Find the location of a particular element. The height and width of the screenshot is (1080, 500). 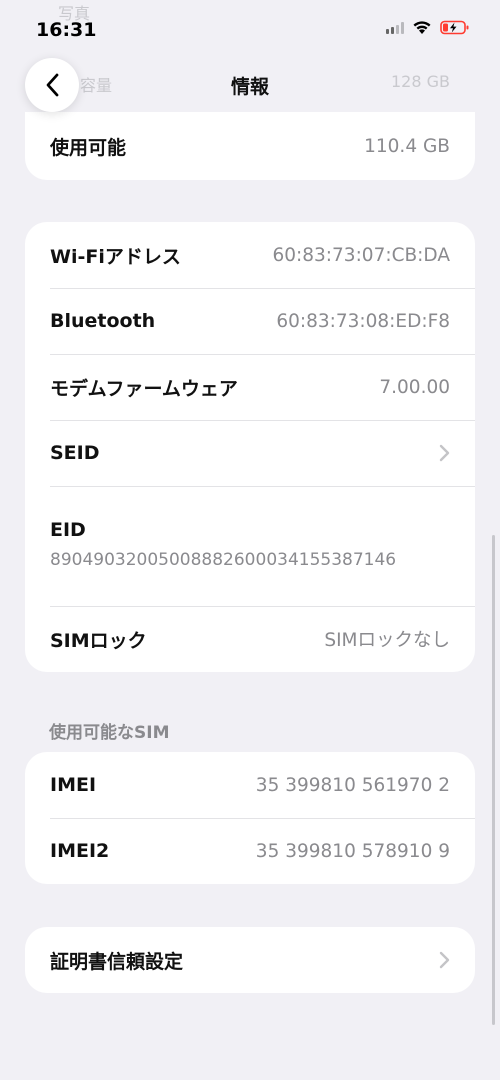

eid-label: EID is located at coordinates (68, 530).